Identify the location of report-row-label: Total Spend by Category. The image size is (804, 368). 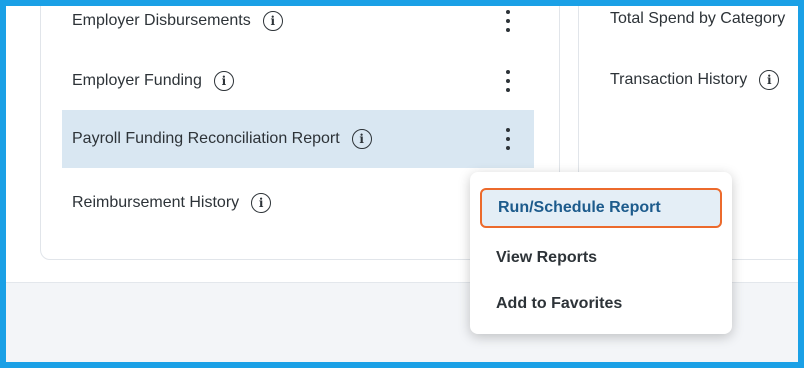
(697, 19).